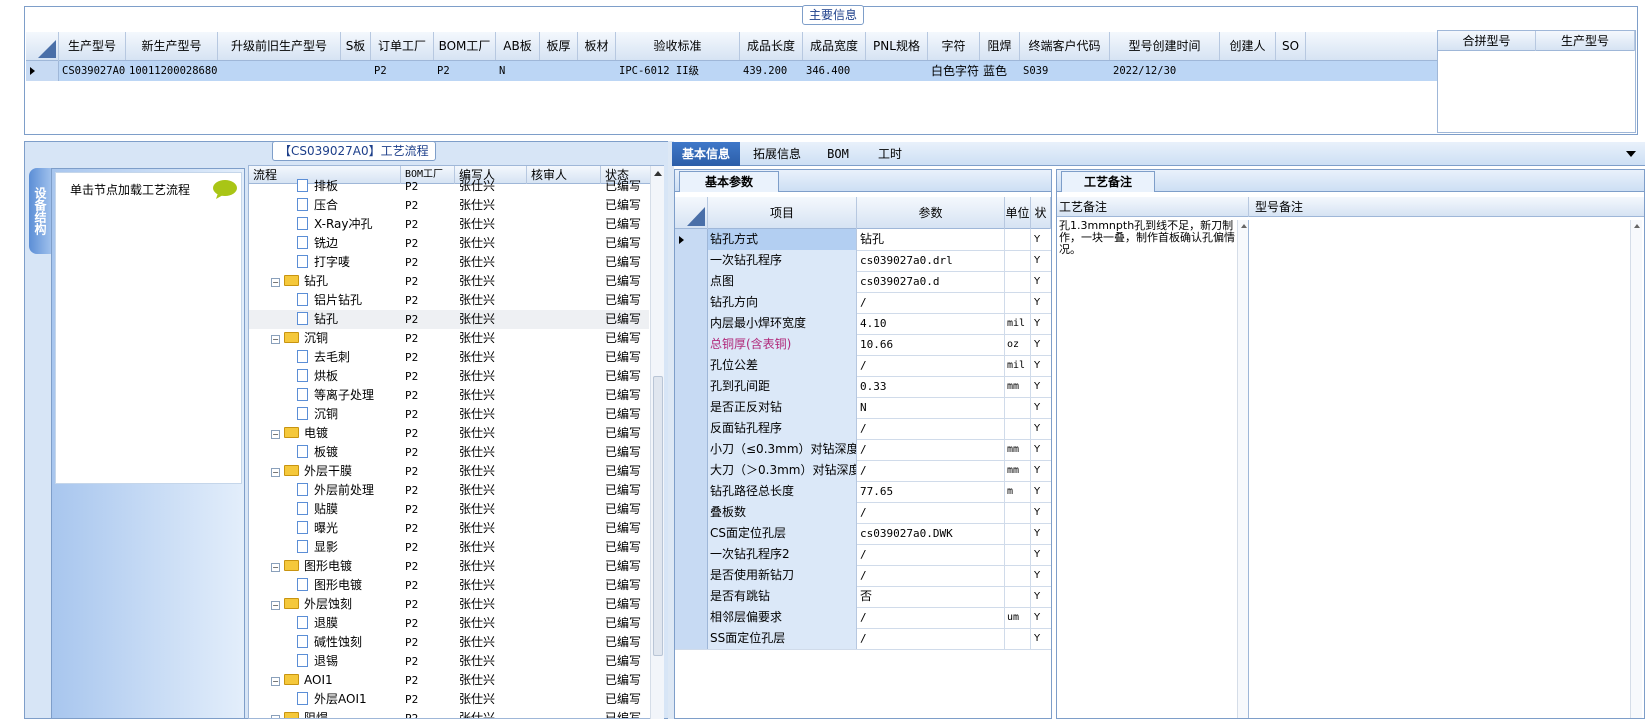  I want to click on tab-bom: BOM, so click(838, 154).